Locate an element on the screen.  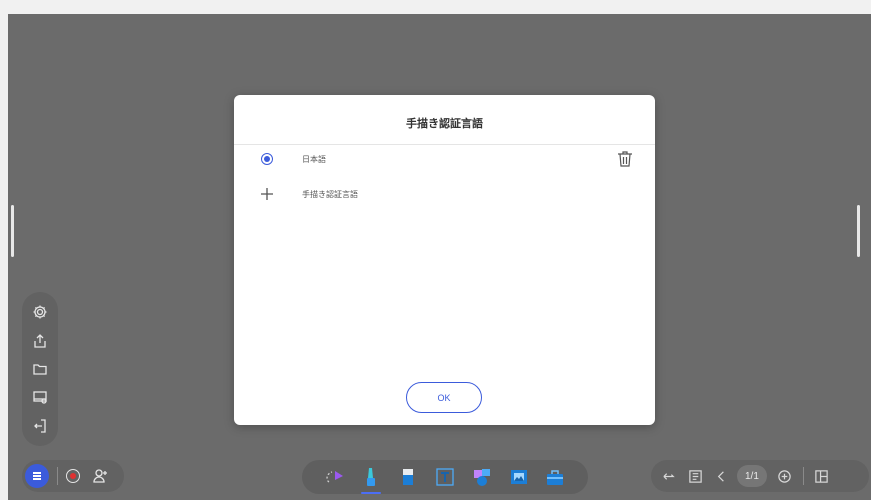
record-icon is located at coordinates (73, 476).